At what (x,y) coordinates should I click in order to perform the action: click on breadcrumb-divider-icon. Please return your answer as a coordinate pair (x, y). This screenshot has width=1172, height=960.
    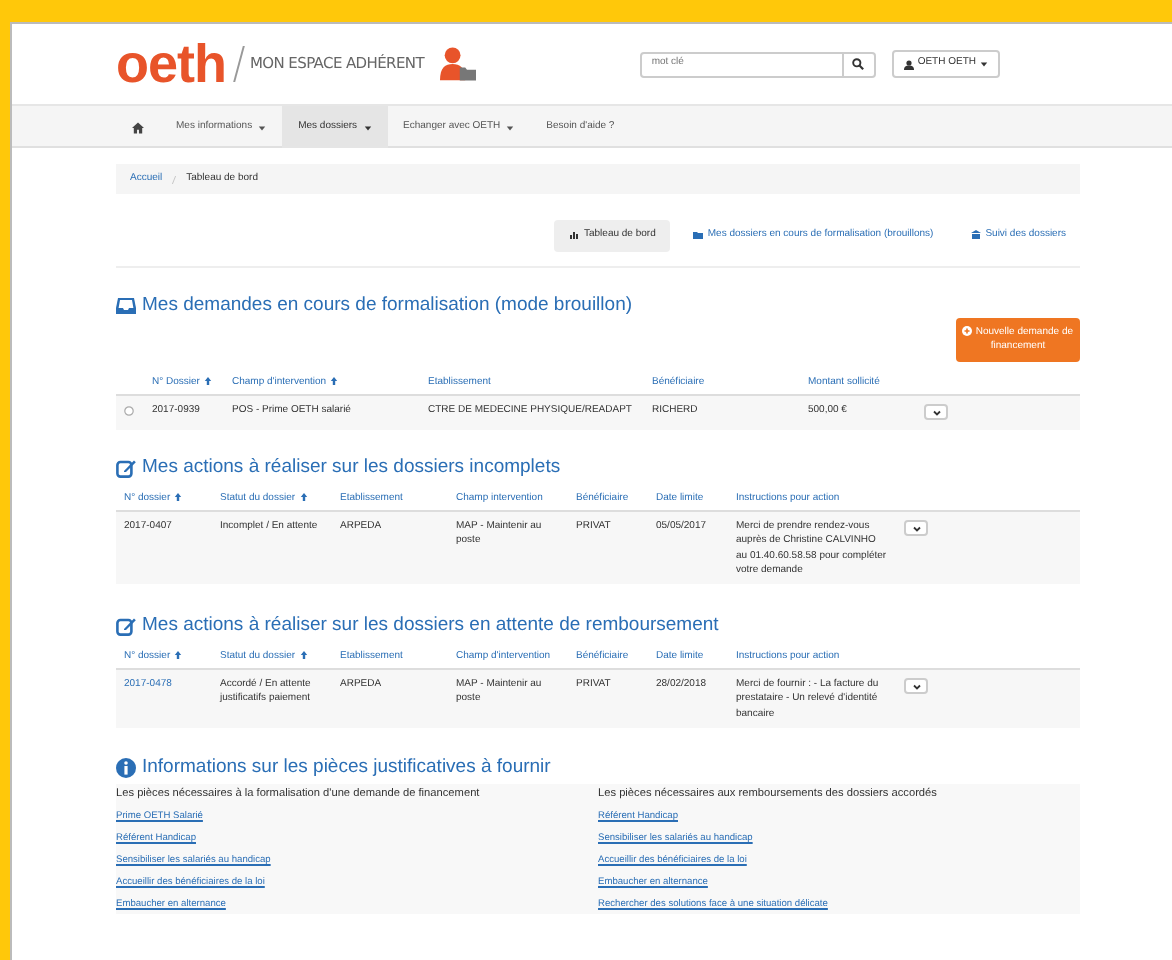
    Looking at the image, I should click on (174, 179).